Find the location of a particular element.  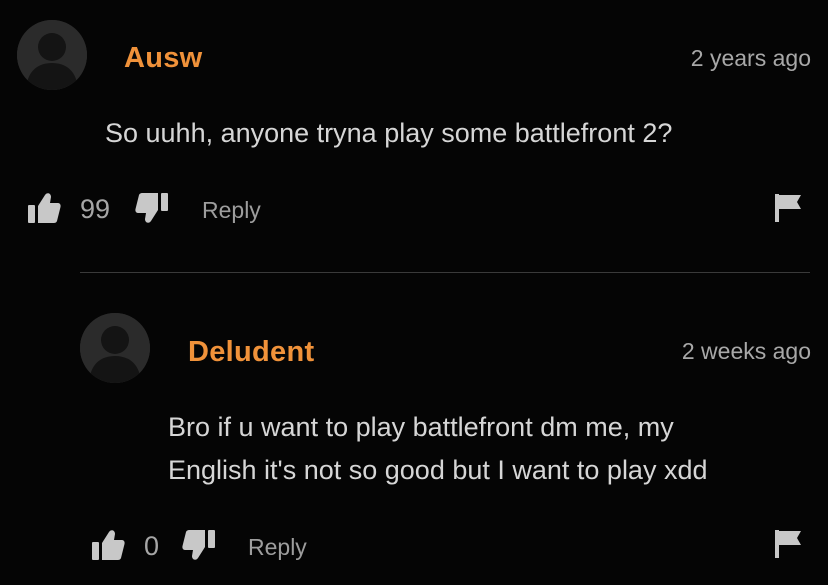

divider is located at coordinates (445, 272).